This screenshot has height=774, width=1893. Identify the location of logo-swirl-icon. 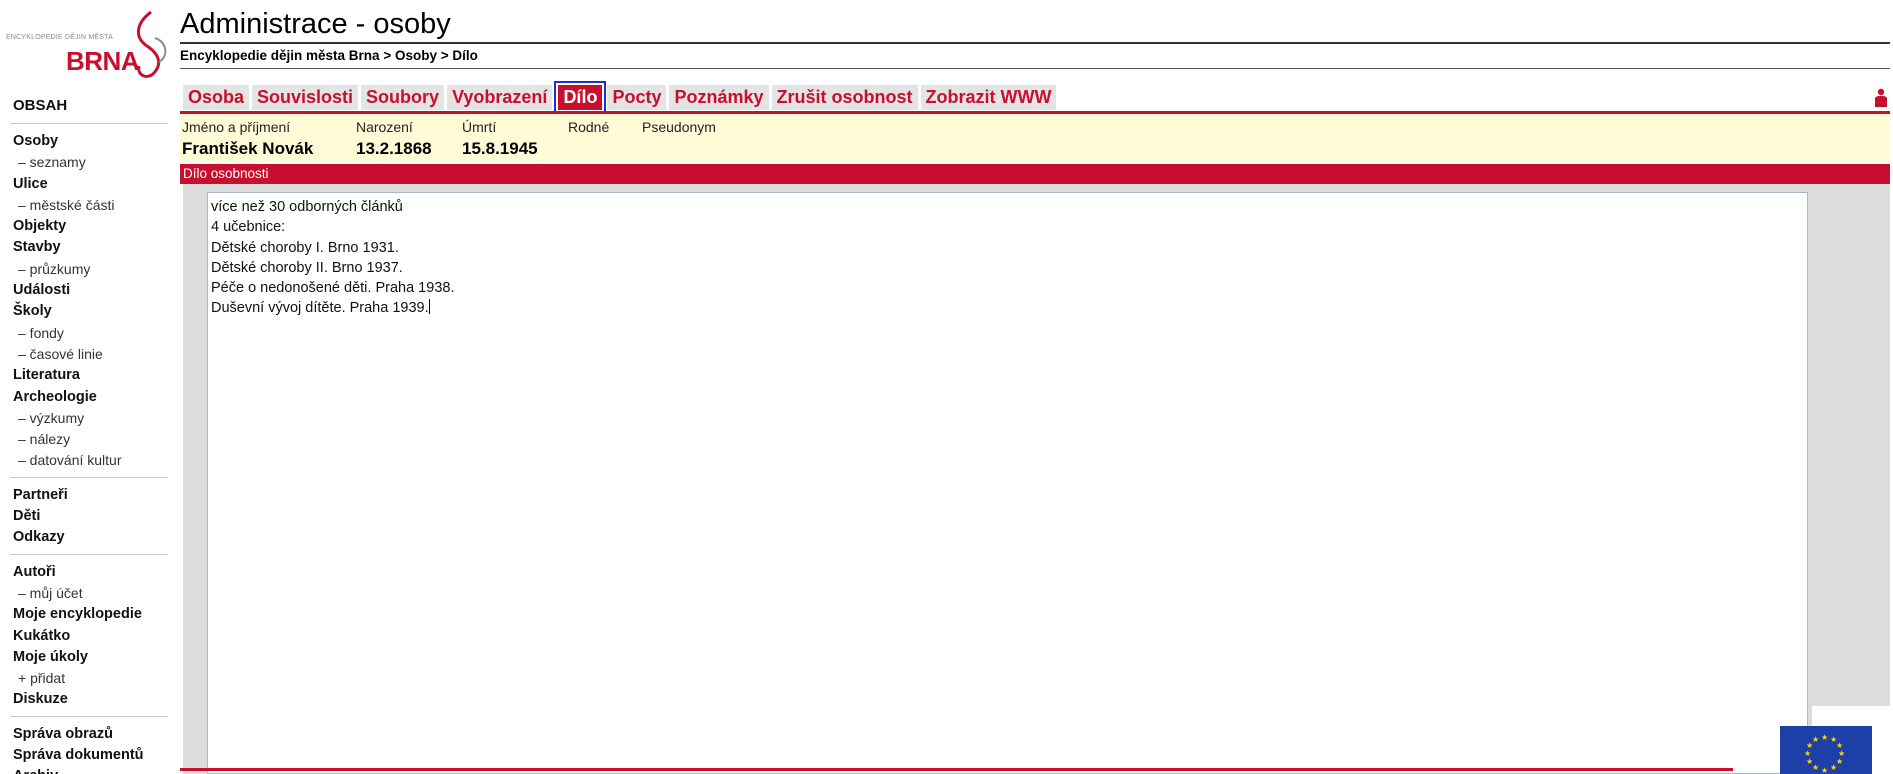
(152, 44).